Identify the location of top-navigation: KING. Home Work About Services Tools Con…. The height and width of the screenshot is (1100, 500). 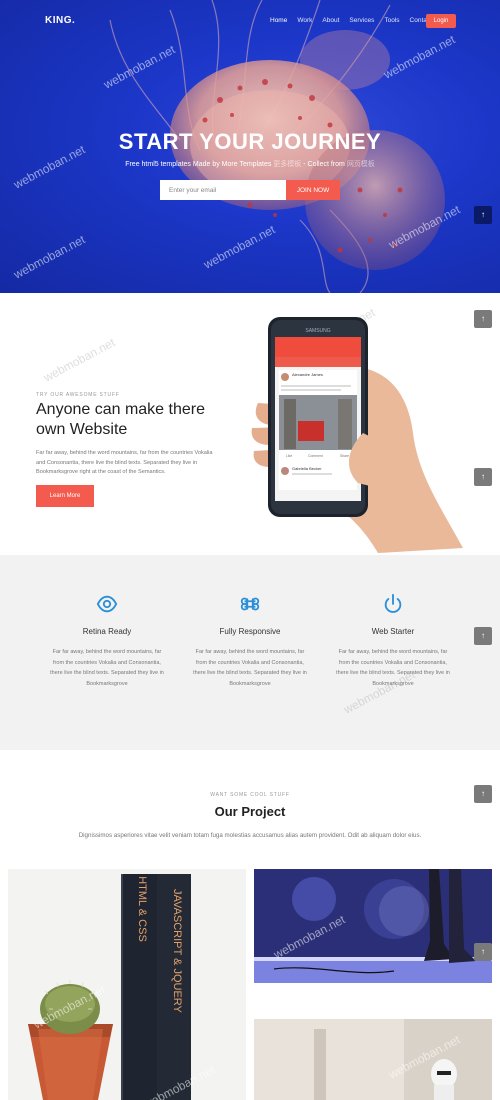
(250, 21).